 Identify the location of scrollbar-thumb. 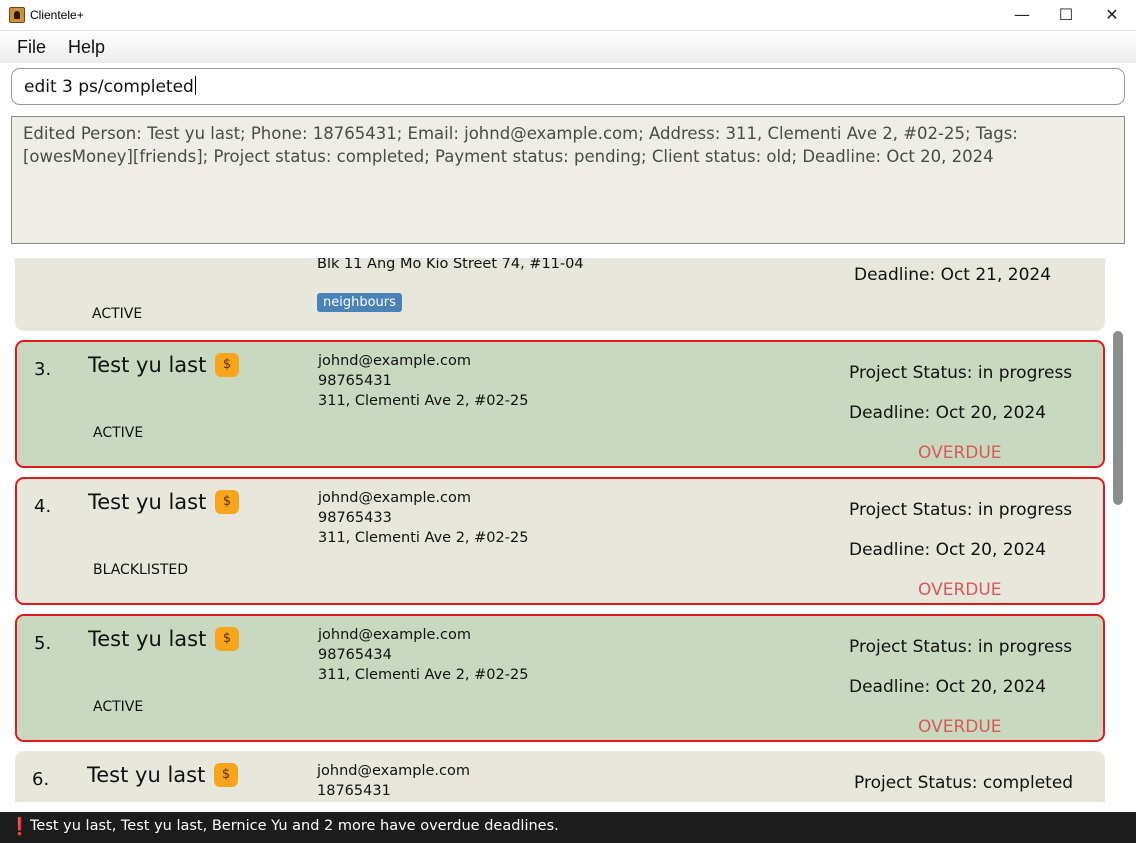
(1118, 418).